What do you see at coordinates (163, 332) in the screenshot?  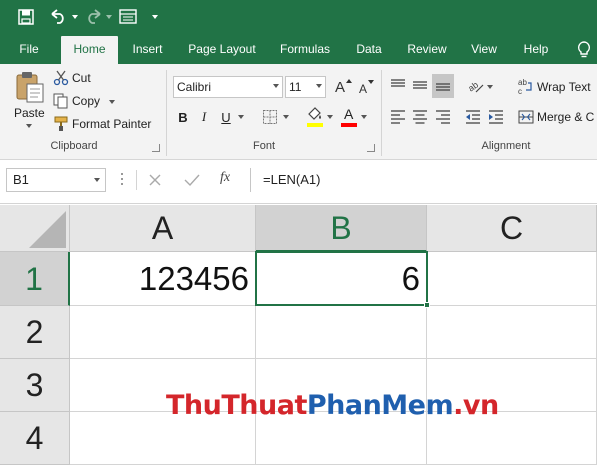 I see `cell-a2` at bounding box center [163, 332].